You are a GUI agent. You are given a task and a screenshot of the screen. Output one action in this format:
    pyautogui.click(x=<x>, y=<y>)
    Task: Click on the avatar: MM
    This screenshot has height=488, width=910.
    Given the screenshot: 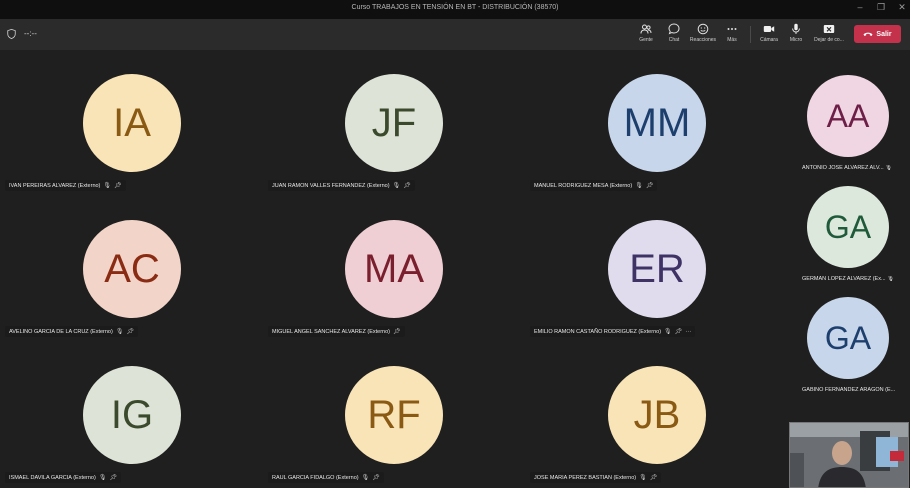 What is the action you would take?
    pyautogui.click(x=657, y=123)
    